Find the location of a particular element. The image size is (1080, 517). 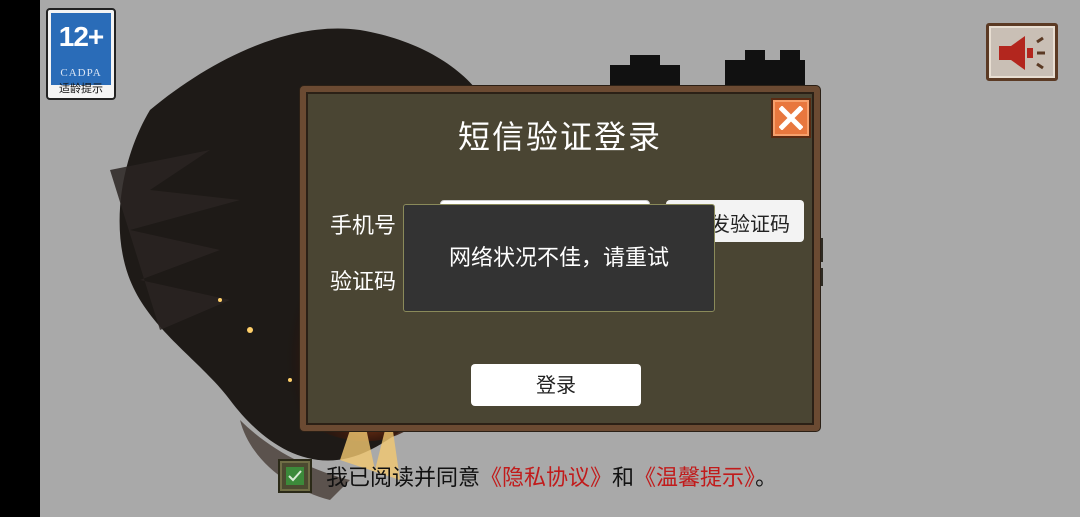

check-icon is located at coordinates (295, 476).